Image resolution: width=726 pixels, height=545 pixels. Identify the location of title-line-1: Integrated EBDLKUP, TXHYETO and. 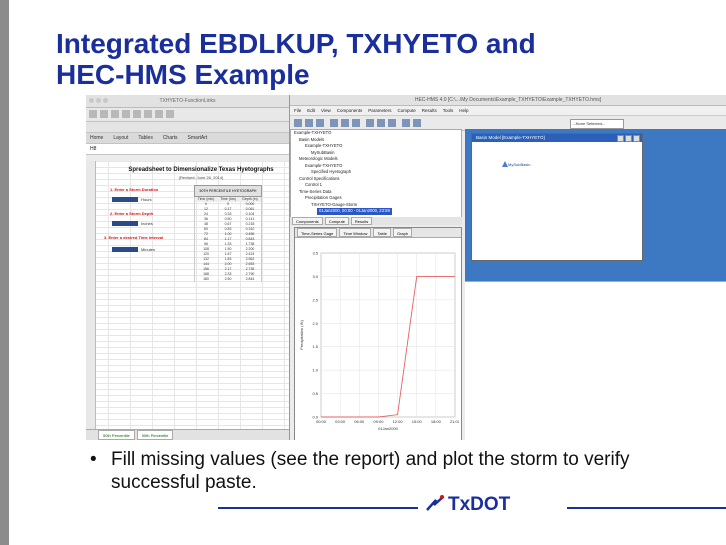
(296, 43).